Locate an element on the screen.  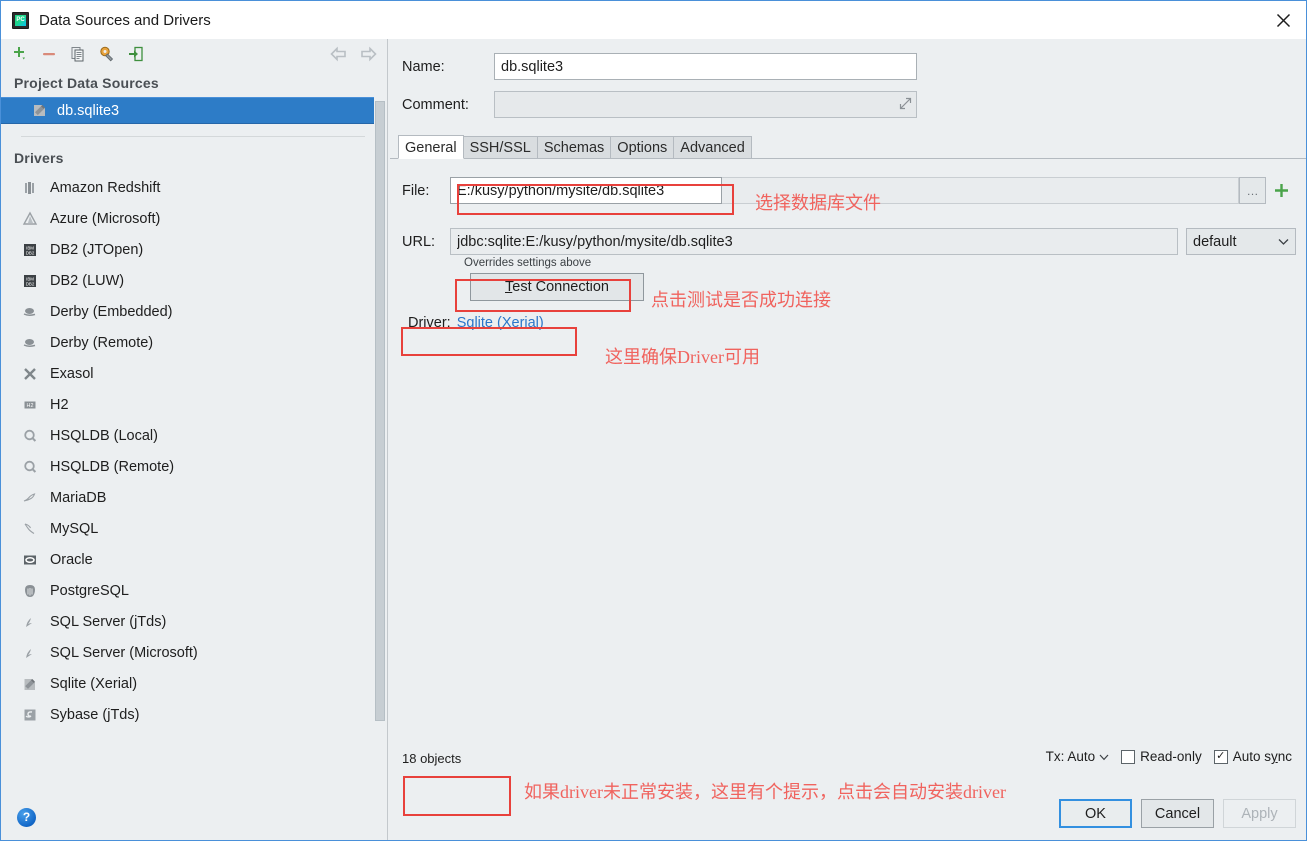
annotation-driver-available: 这里确保Driver可用 is located at coordinates (682, 357).